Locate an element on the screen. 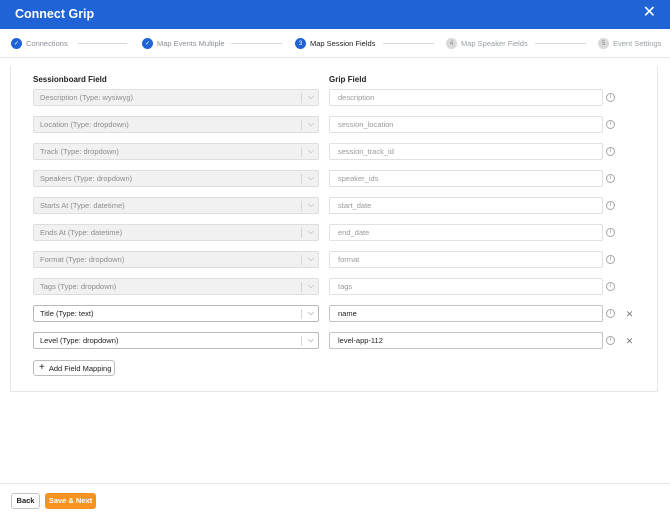 Image resolution: width=670 pixels, height=514 pixels. step-map-events-multiple: ✓ Map Events Multiple is located at coordinates (183, 43).